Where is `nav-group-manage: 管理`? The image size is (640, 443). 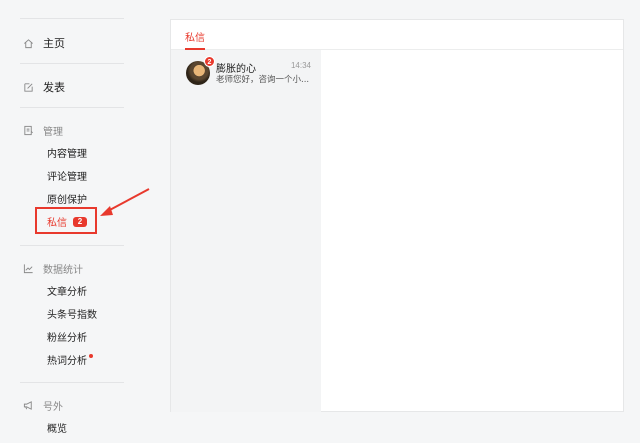 nav-group-manage: 管理 is located at coordinates (42, 130).